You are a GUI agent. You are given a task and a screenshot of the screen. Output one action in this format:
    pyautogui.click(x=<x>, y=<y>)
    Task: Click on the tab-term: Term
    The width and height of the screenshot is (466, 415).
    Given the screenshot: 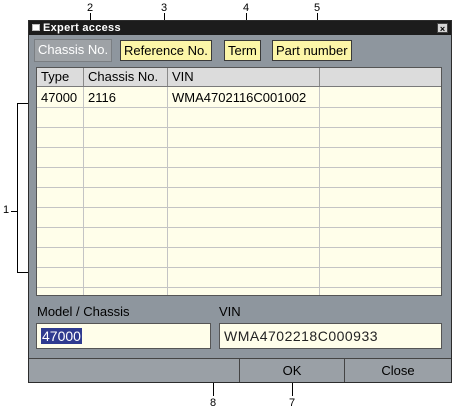 What is the action you would take?
    pyautogui.click(x=242, y=50)
    